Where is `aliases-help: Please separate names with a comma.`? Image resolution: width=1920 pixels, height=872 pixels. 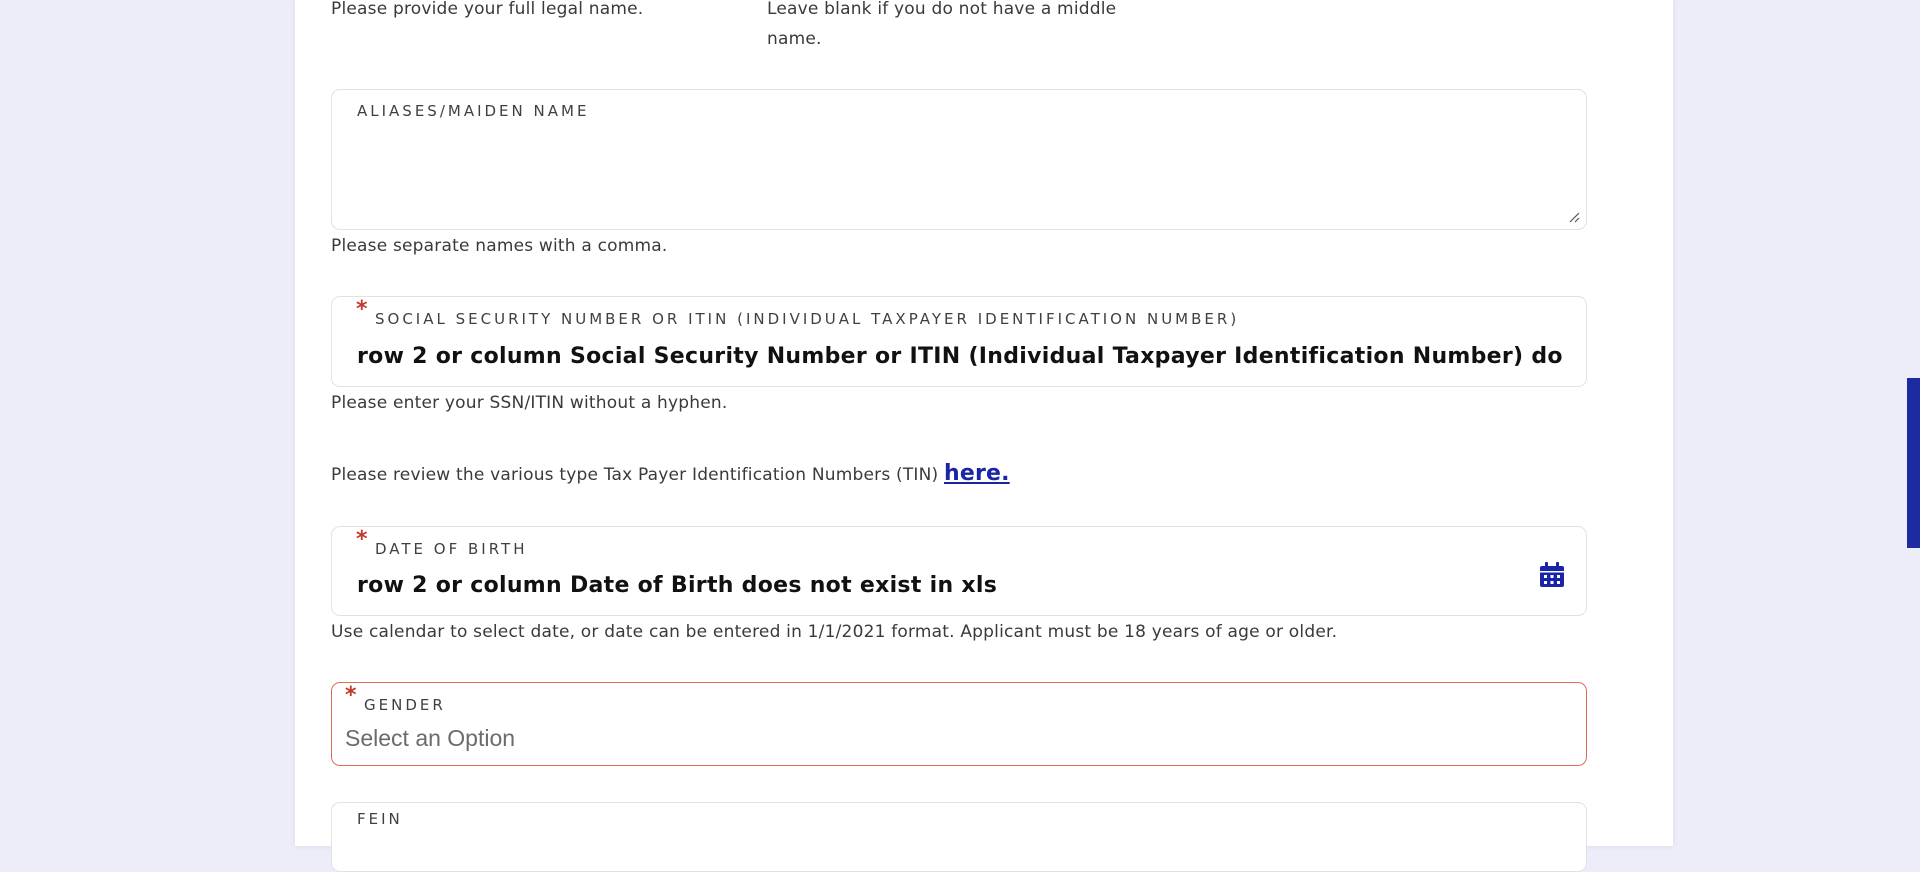
aliases-help: Please separate names with a comma. is located at coordinates (499, 246).